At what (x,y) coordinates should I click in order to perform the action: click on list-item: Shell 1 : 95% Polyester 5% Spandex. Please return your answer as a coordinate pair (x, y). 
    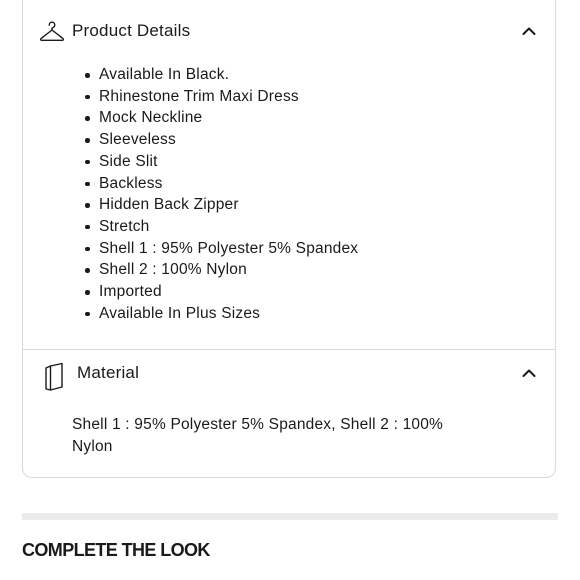
    Looking at the image, I should click on (221, 249).